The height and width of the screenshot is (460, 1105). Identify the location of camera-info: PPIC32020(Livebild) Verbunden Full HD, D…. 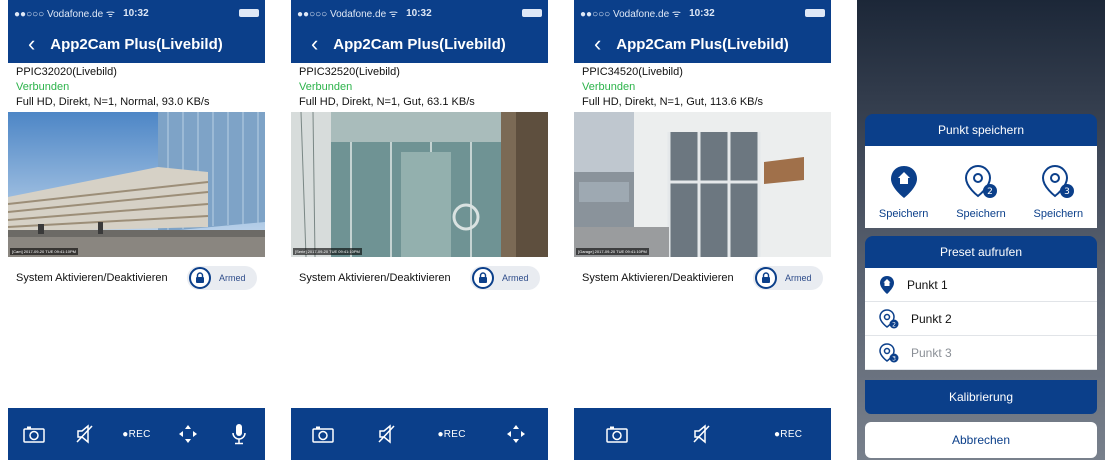
(138, 87).